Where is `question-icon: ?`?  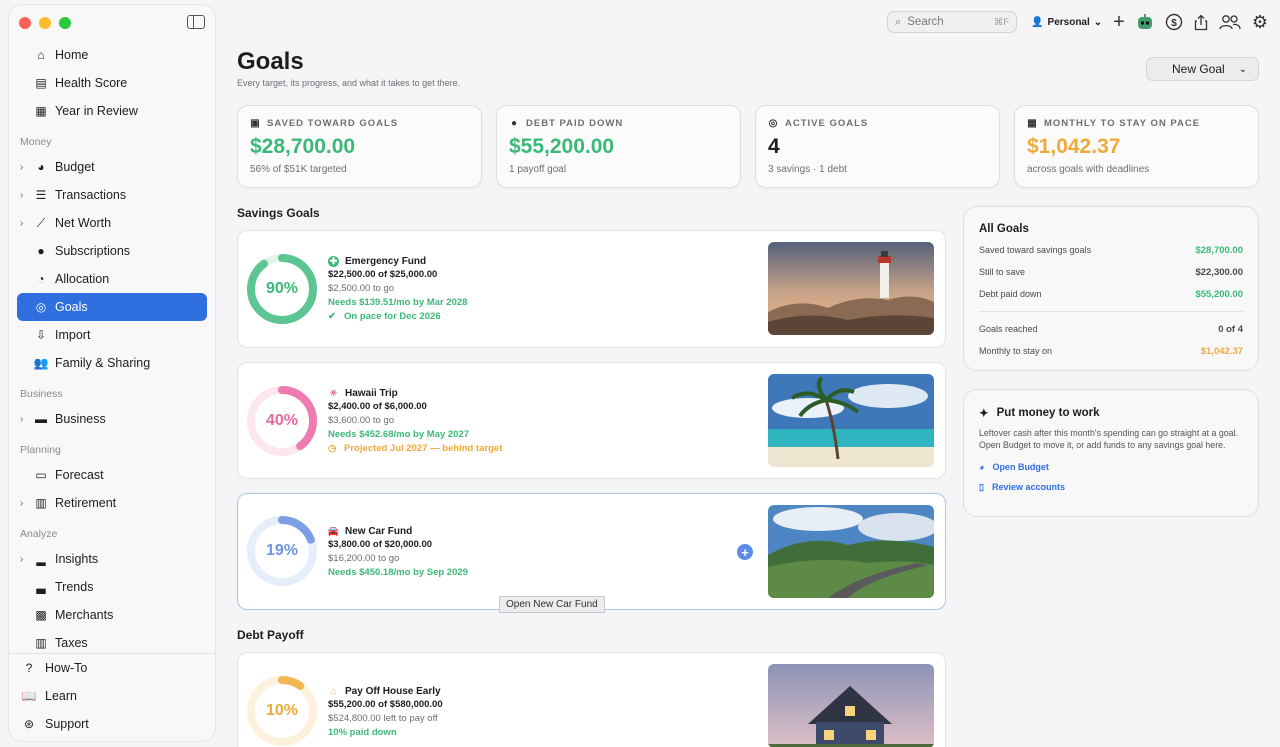 question-icon: ? is located at coordinates (29, 668).